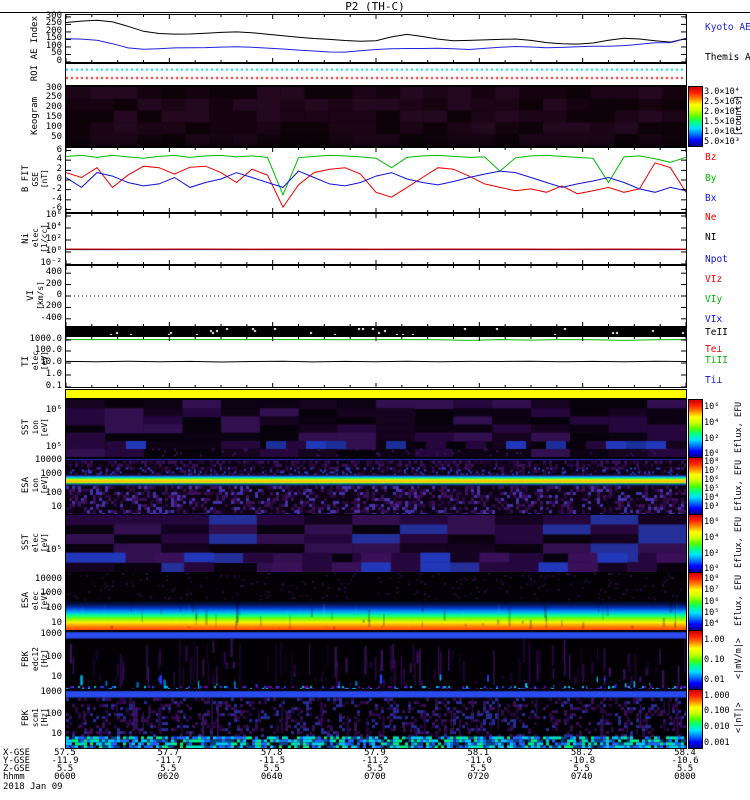 The height and width of the screenshot is (800, 750). I want to click on panel-sst_ion, so click(376, 428).